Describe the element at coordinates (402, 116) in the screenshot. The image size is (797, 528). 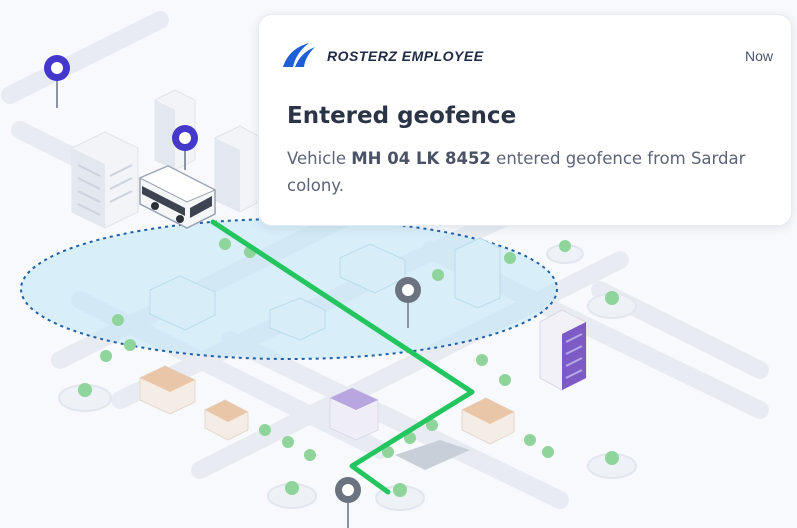
I see `notification-title: Entered geofence` at that location.